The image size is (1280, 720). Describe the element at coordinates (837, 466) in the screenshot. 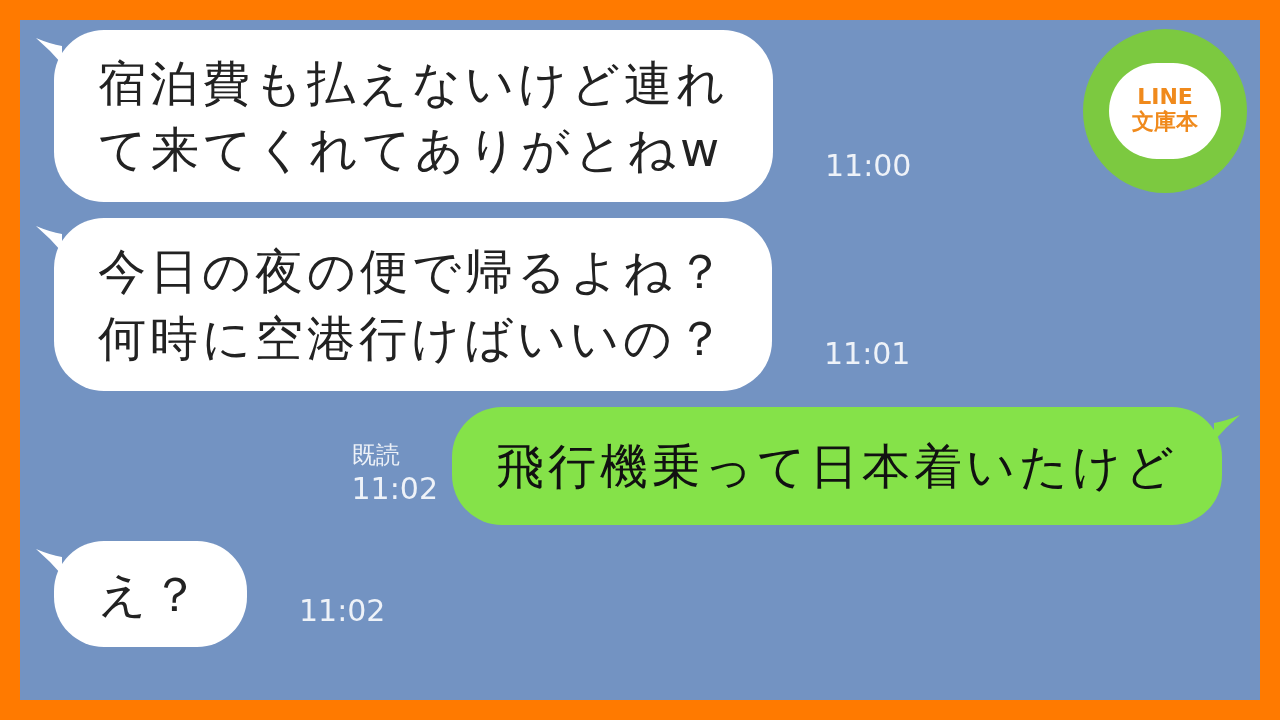

I see `message-text: 飛行機乗って日本着いたけど` at that location.